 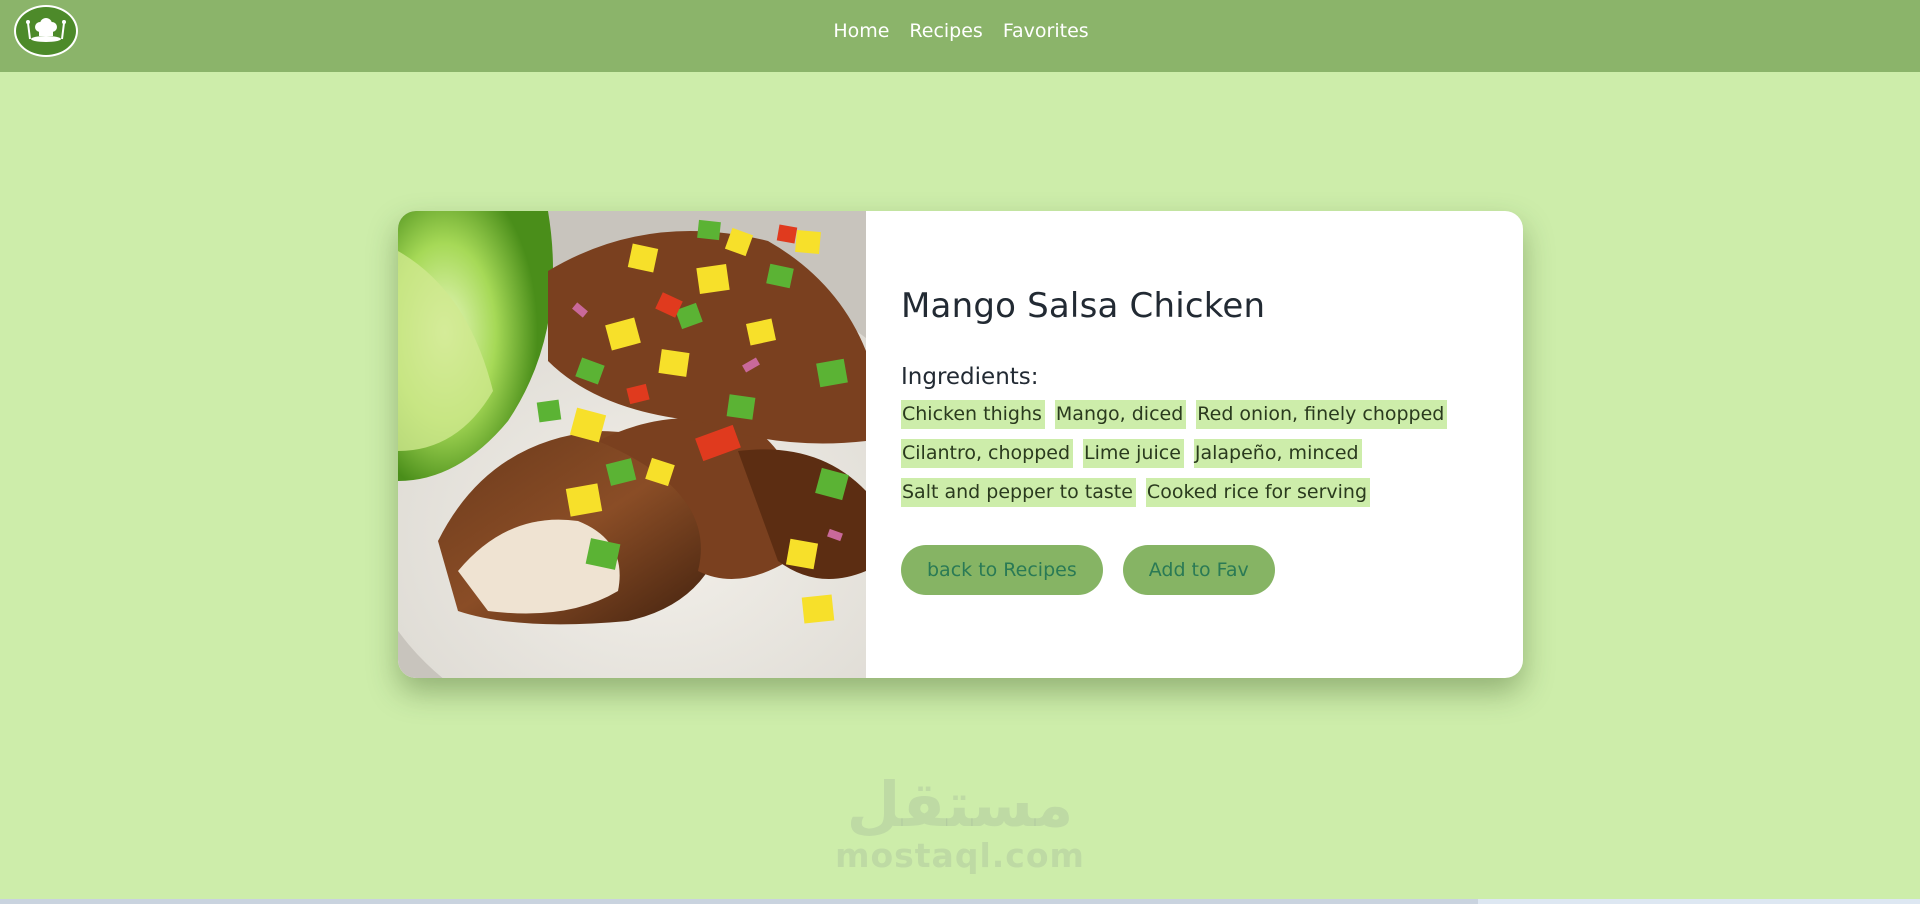 I want to click on ingredient-chip: Red onion, finely chopped, so click(x=1322, y=414).